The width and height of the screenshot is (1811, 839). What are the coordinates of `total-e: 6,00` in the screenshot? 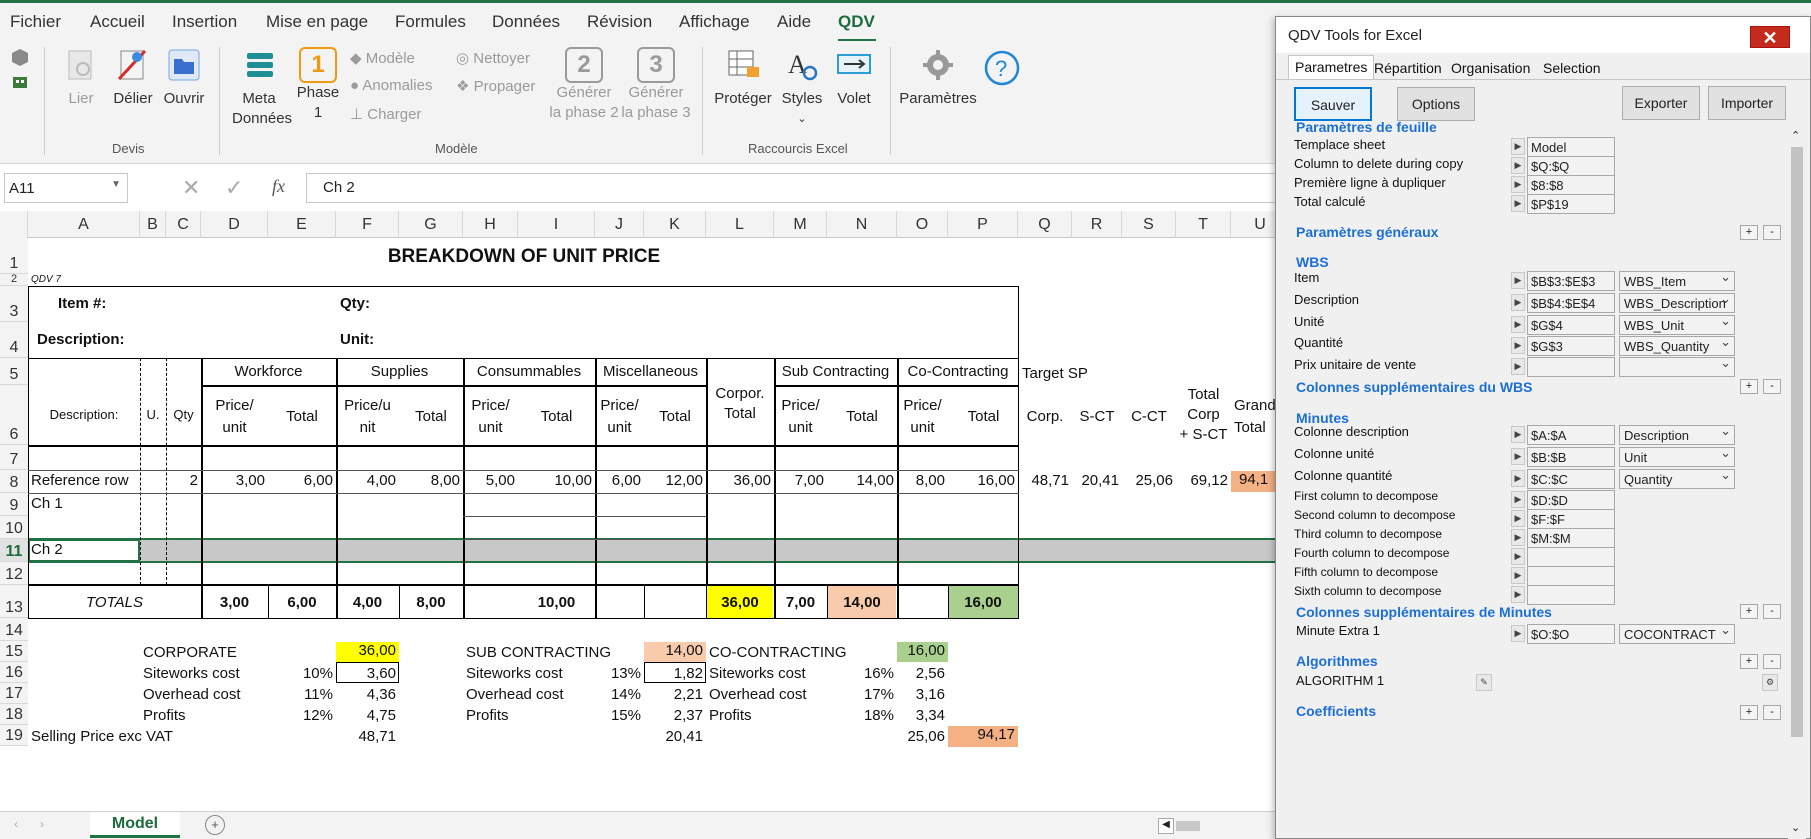 It's located at (302, 602).